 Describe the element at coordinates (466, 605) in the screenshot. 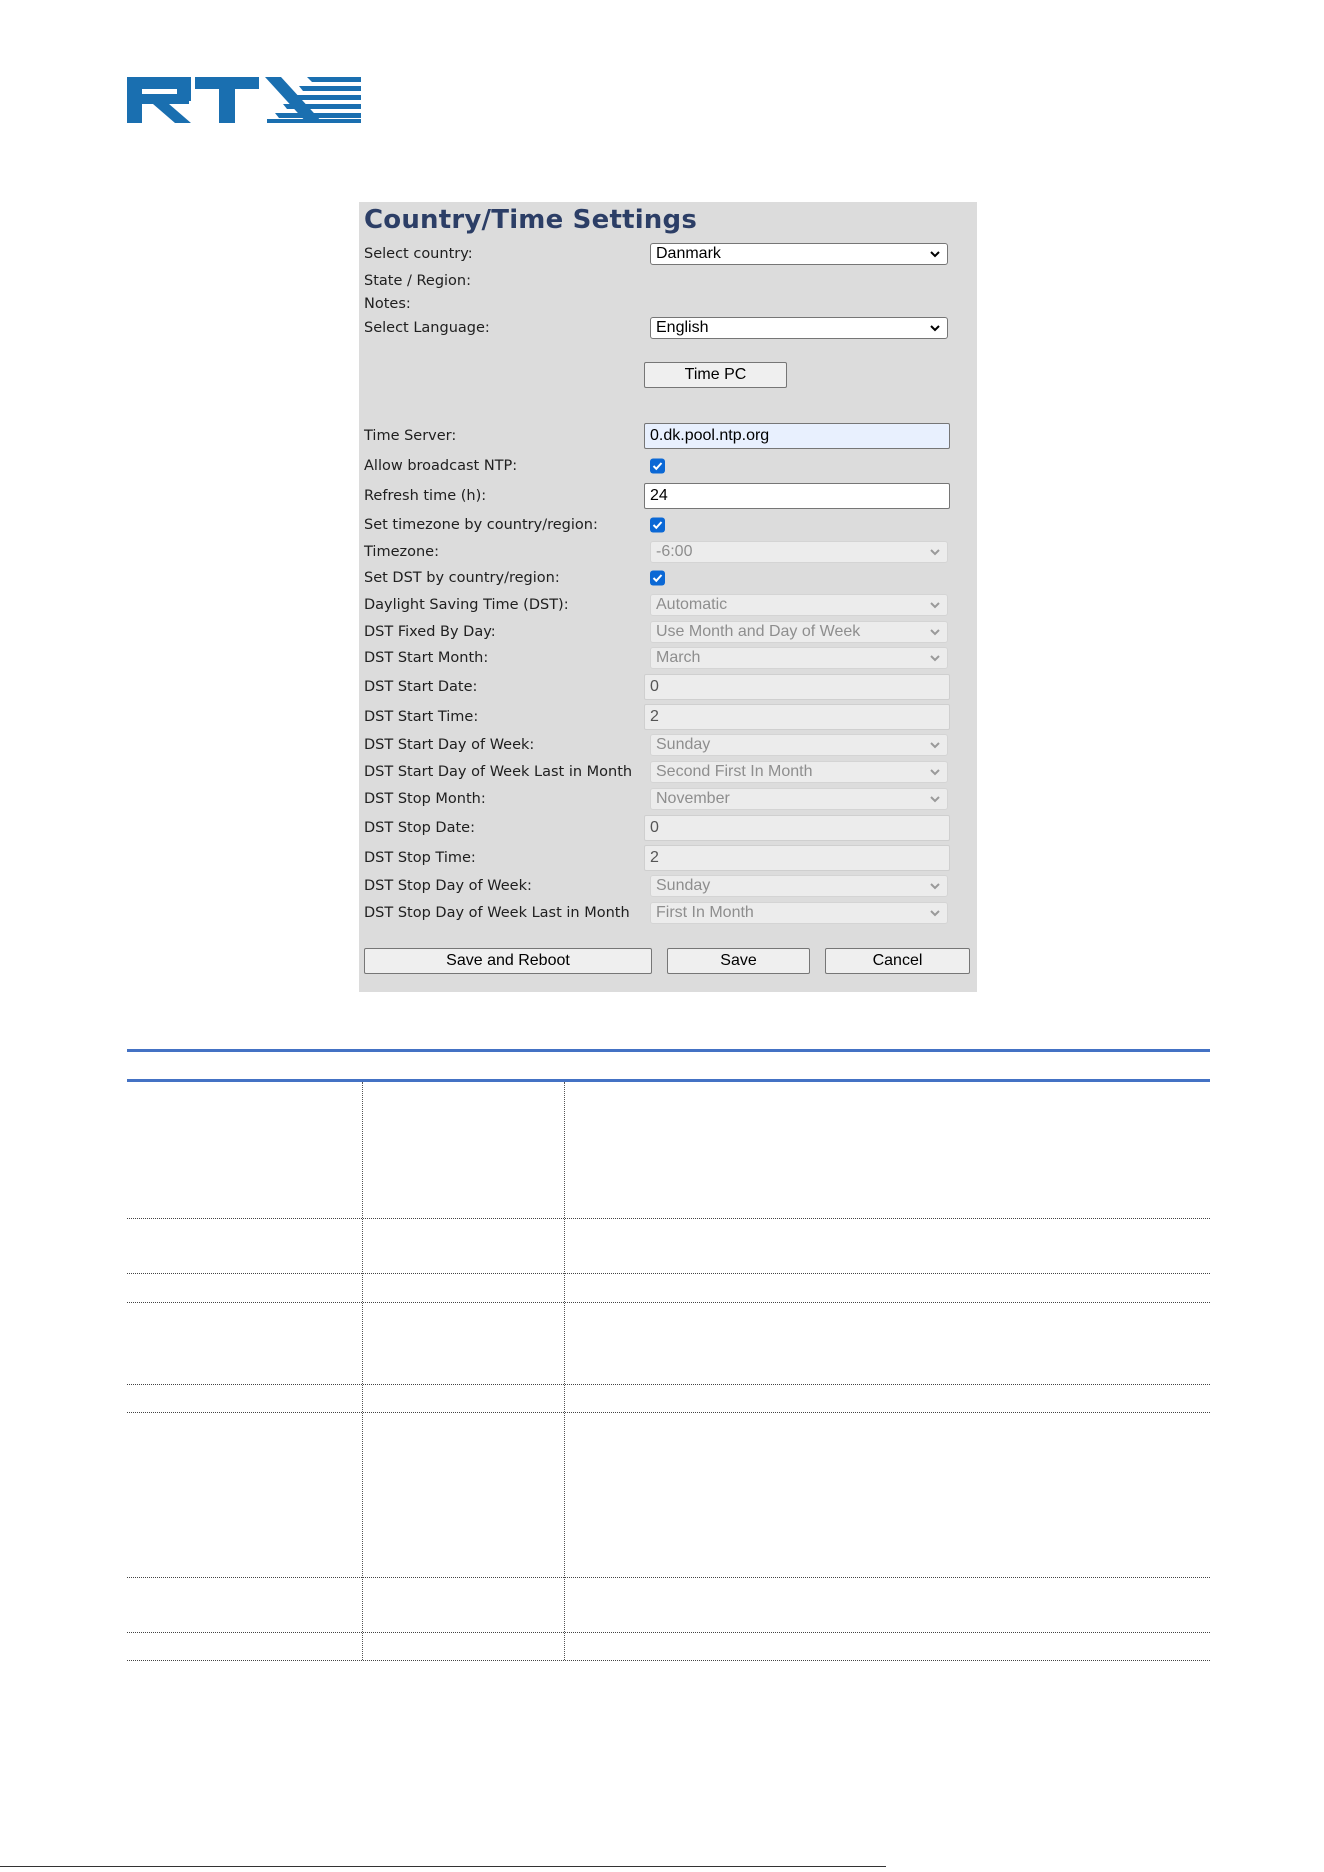

I see `dst-mode-label: Daylight Saving Time (DST):` at that location.